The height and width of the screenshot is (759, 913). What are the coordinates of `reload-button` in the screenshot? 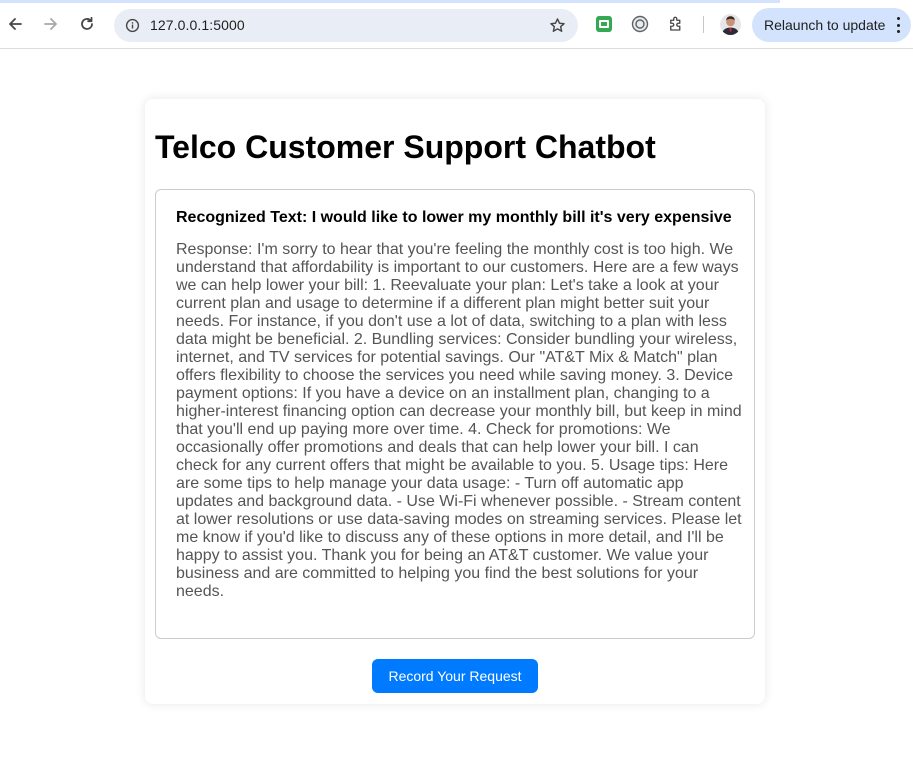 It's located at (87, 24).